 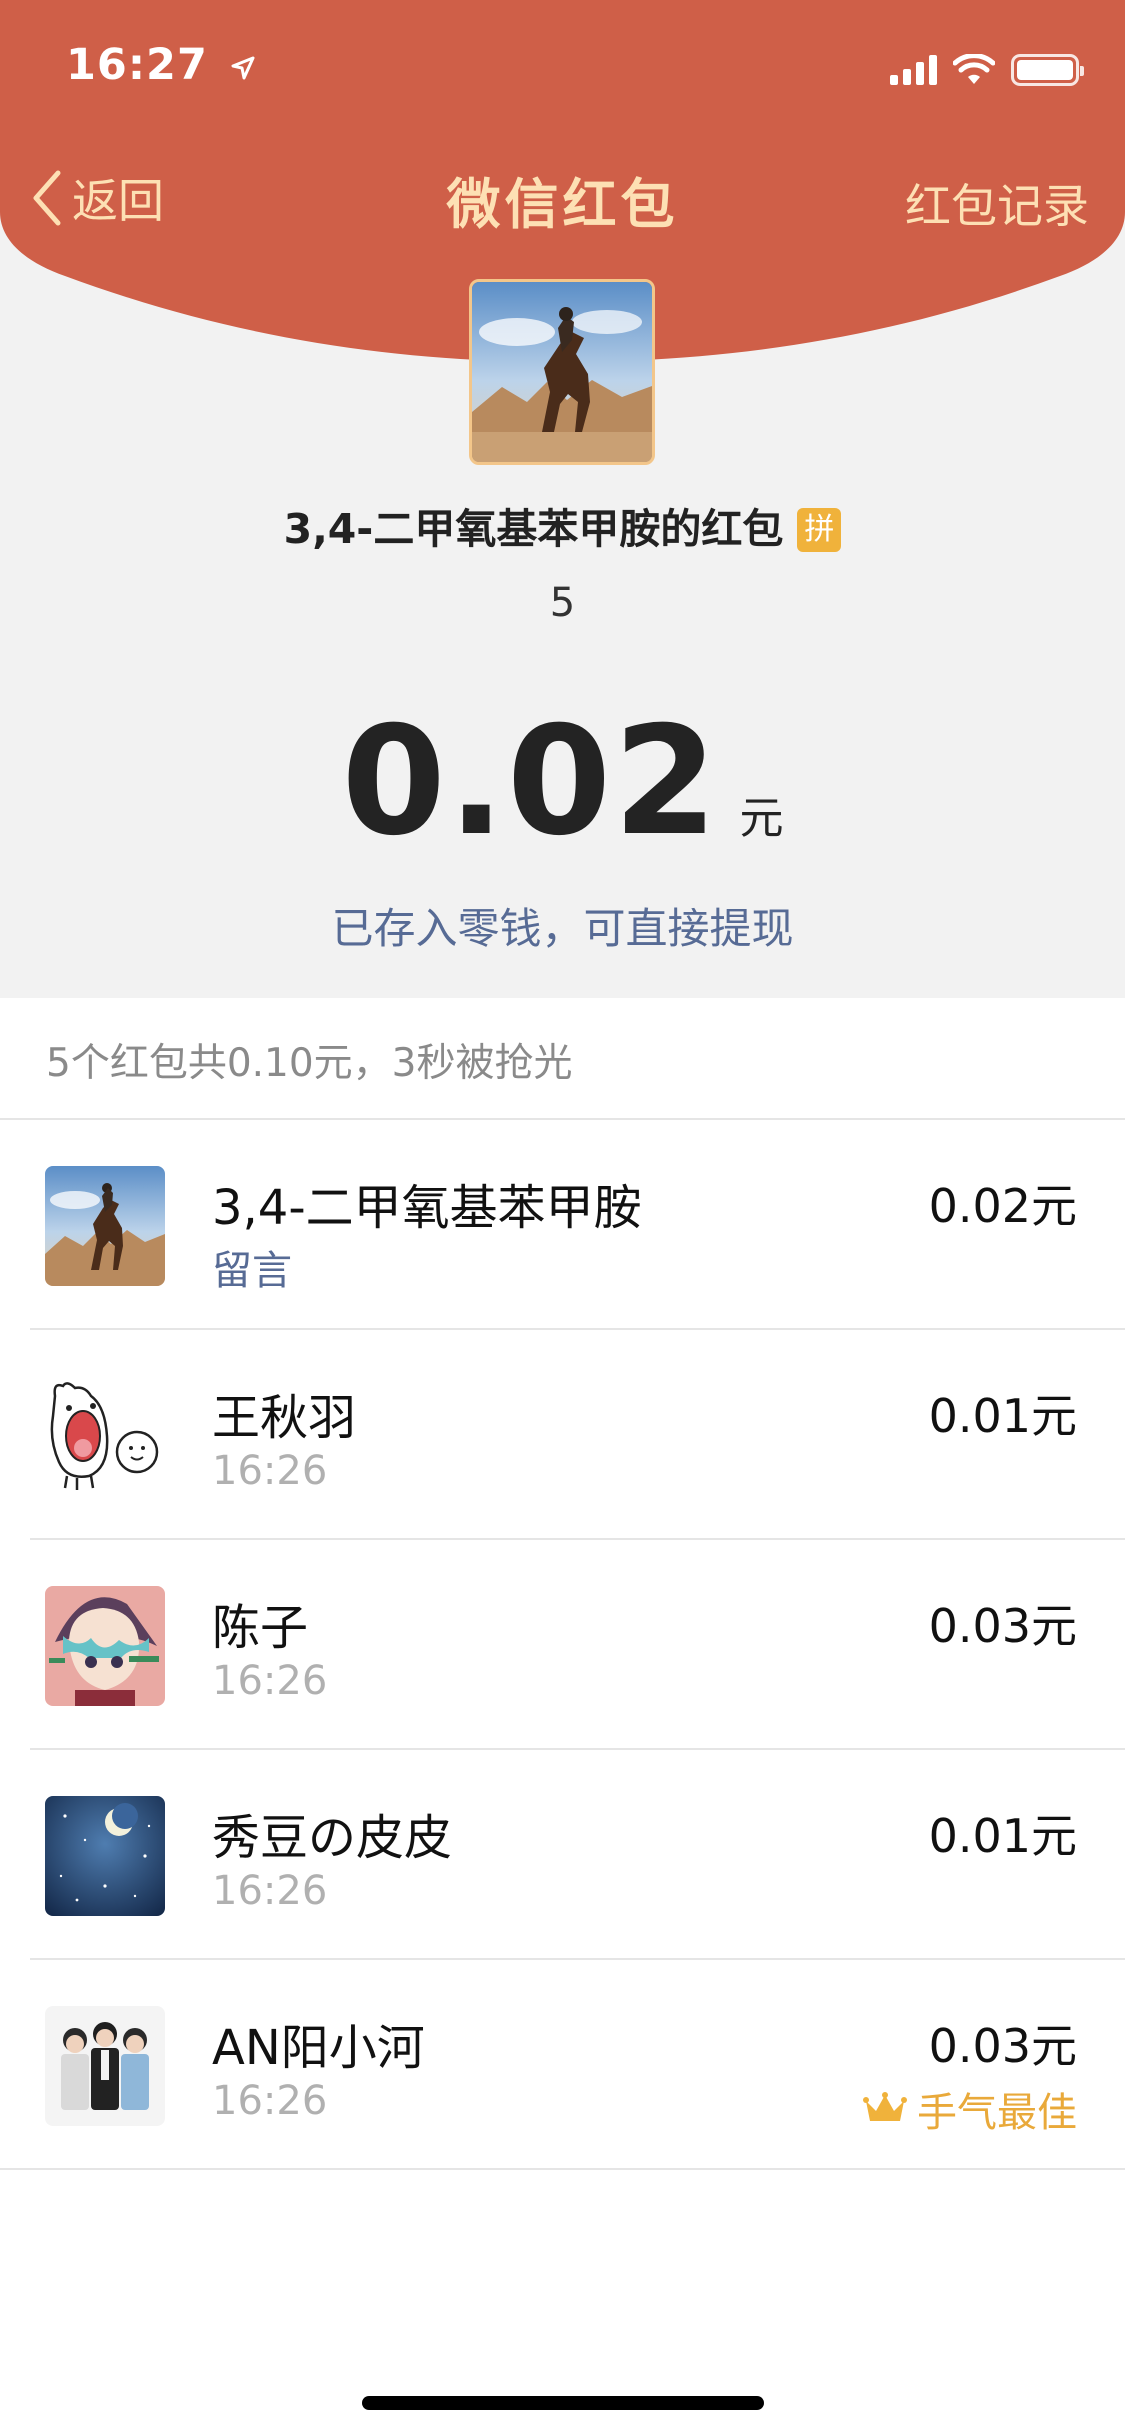 What do you see at coordinates (105, 1646) in the screenshot?
I see `anime-girl-avatar` at bounding box center [105, 1646].